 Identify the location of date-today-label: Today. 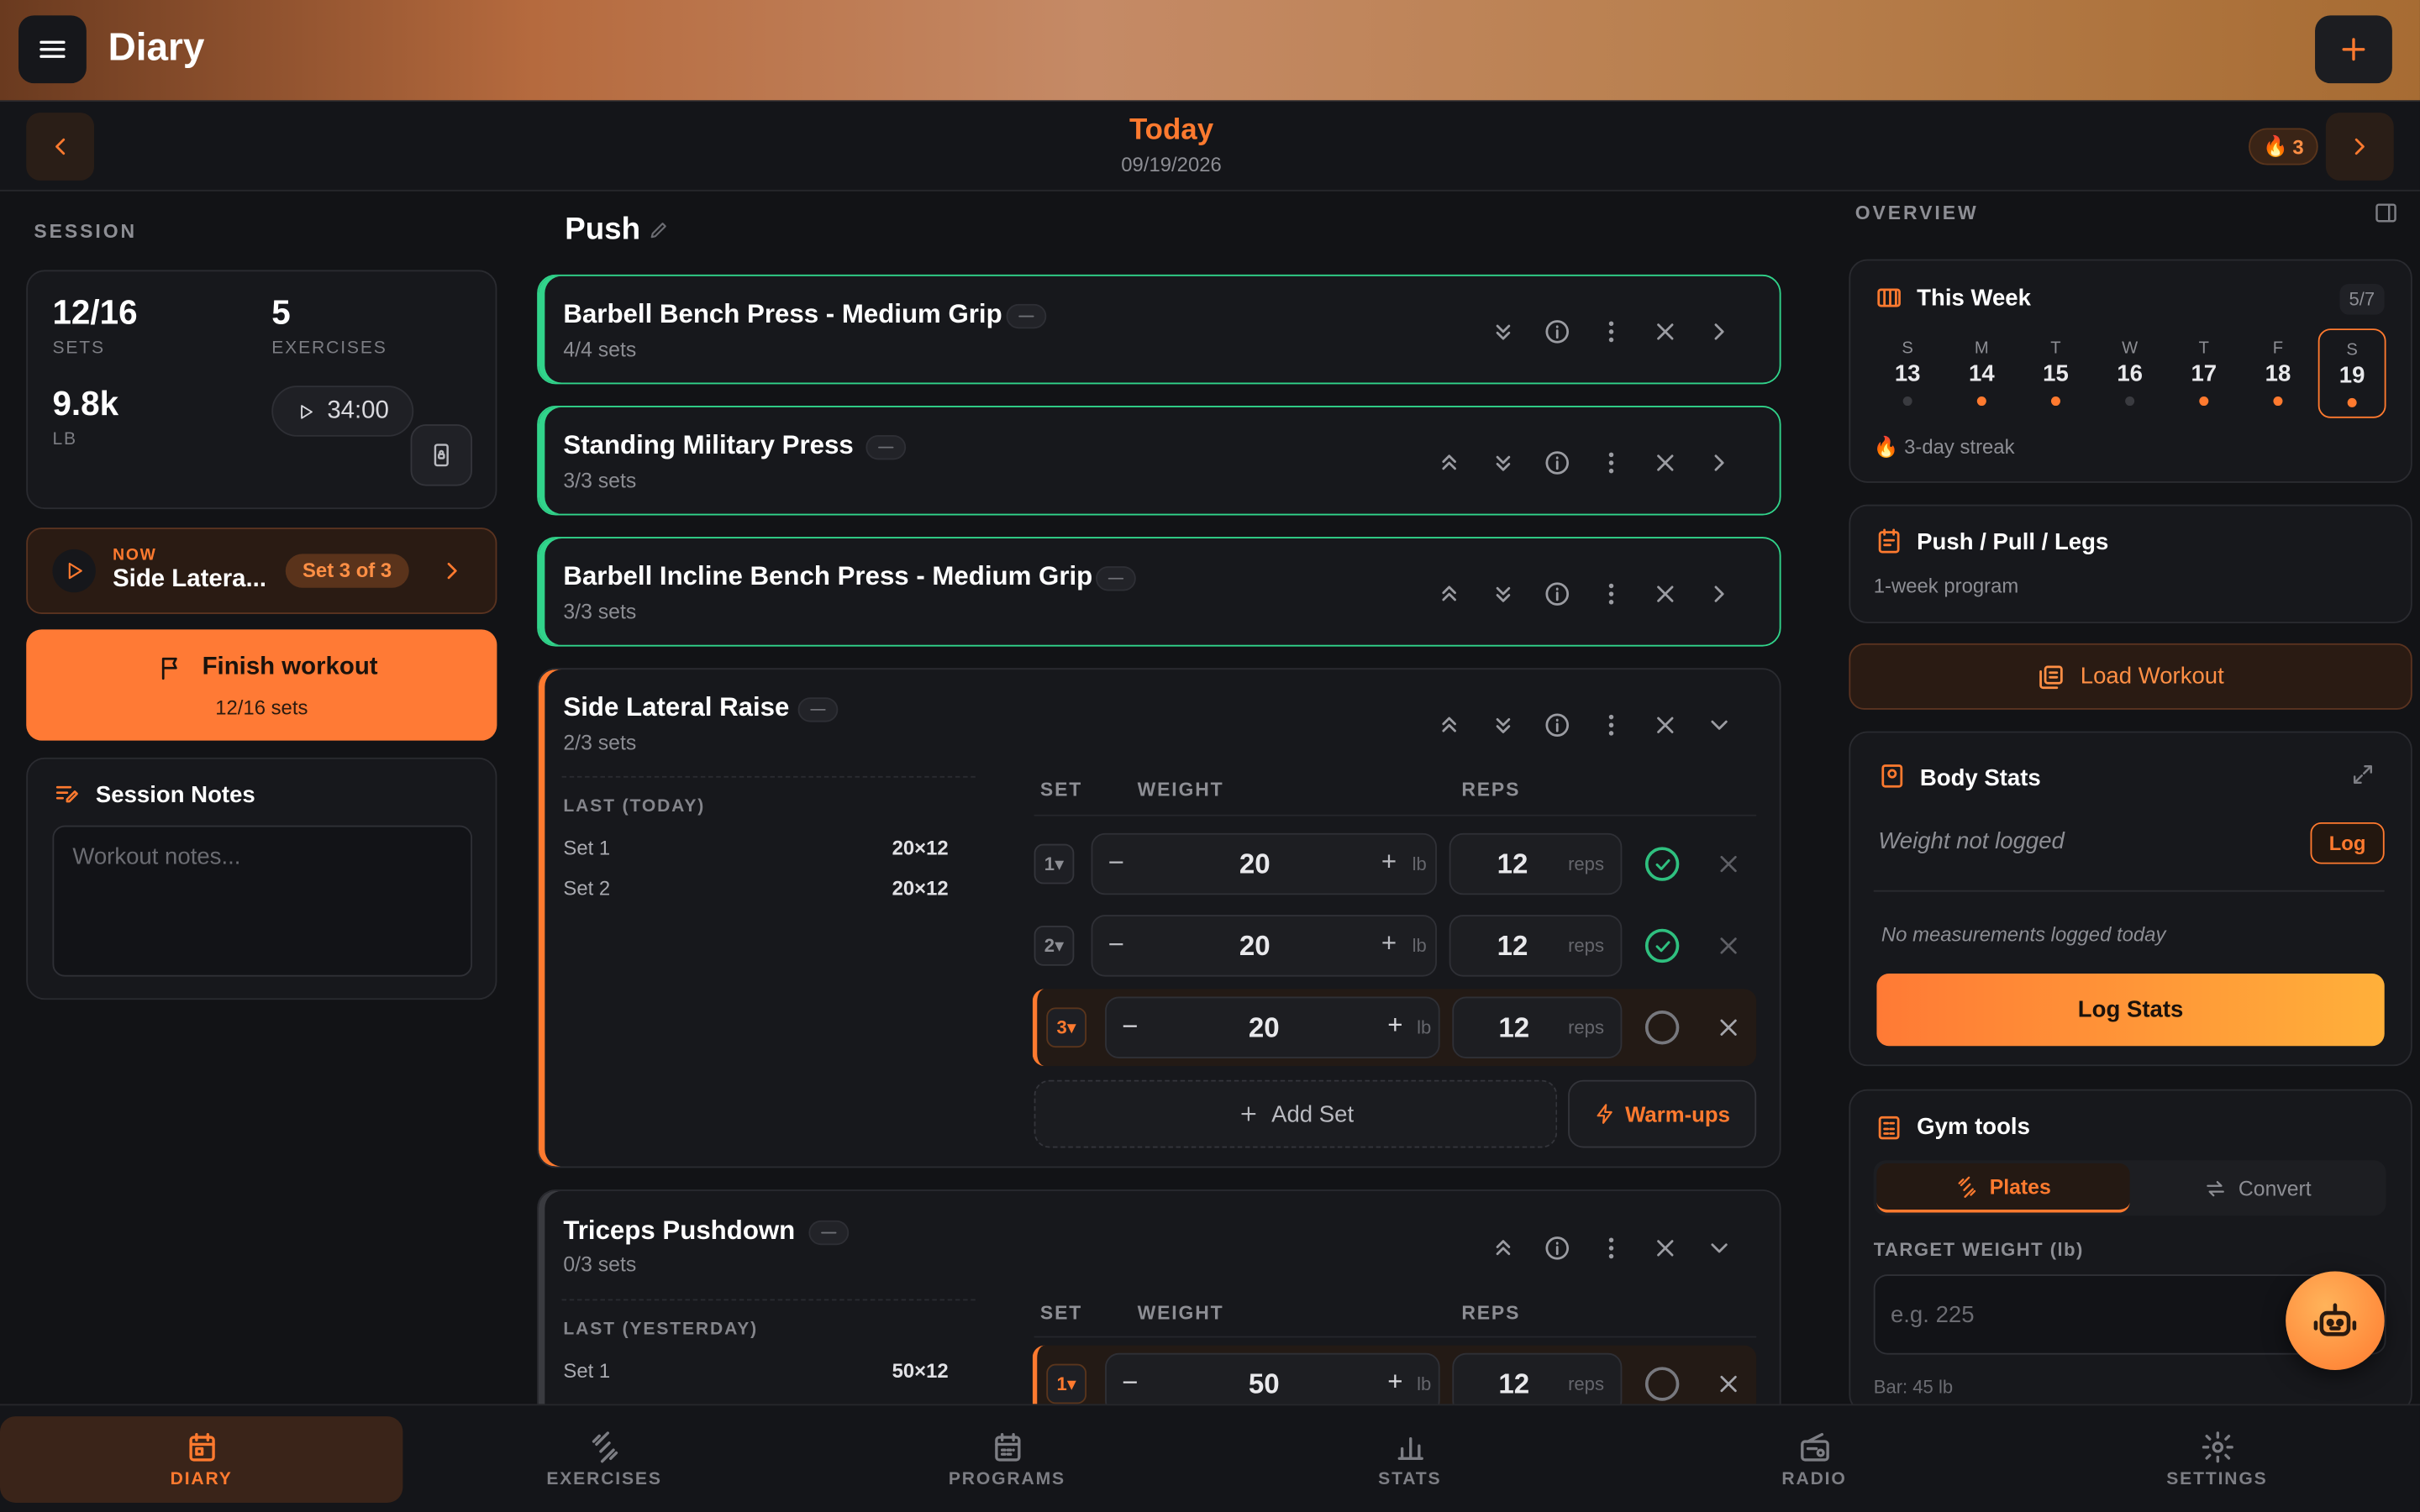
(1171, 131).